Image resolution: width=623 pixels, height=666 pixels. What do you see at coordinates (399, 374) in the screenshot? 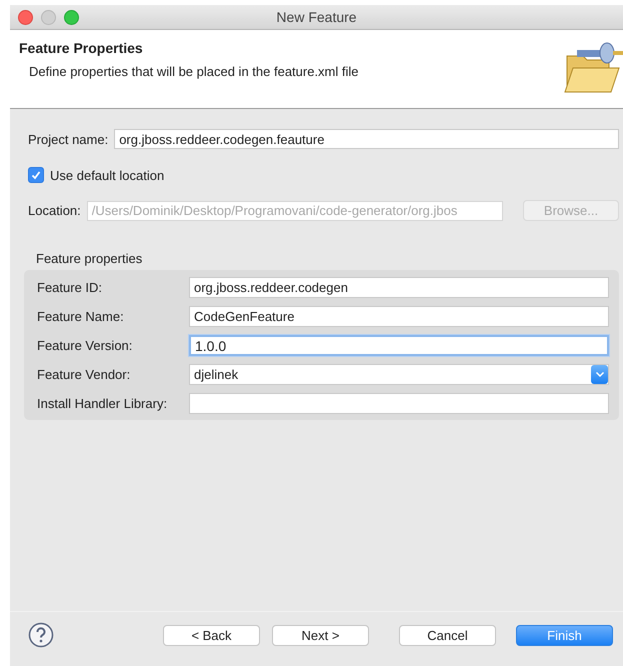
I see `dropdown-field: djelinek` at bounding box center [399, 374].